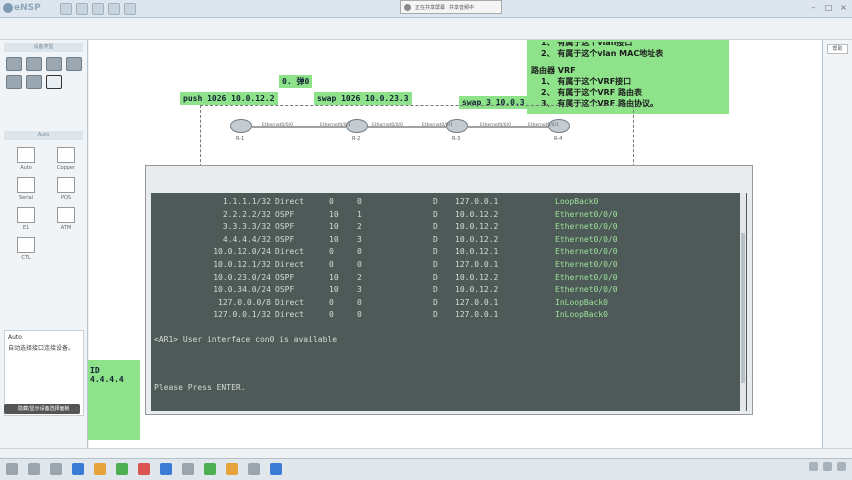 The width and height of the screenshot is (852, 480). What do you see at coordinates (813, 466) in the screenshot?
I see `network-icon` at bounding box center [813, 466].